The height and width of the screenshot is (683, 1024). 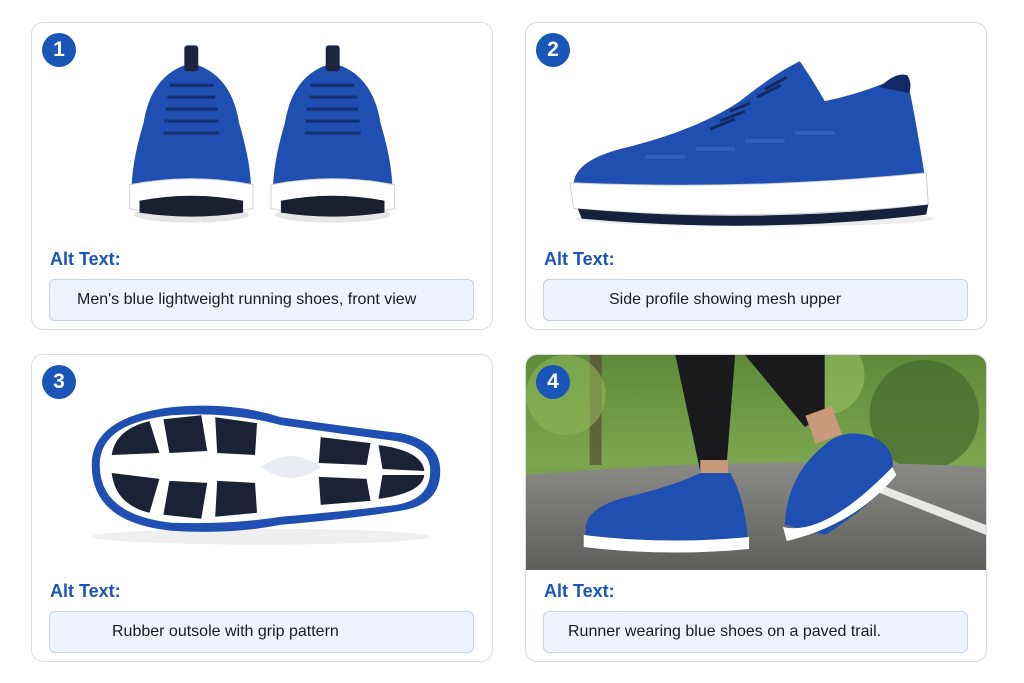 What do you see at coordinates (262, 130) in the screenshot?
I see `shoes-front-view-image` at bounding box center [262, 130].